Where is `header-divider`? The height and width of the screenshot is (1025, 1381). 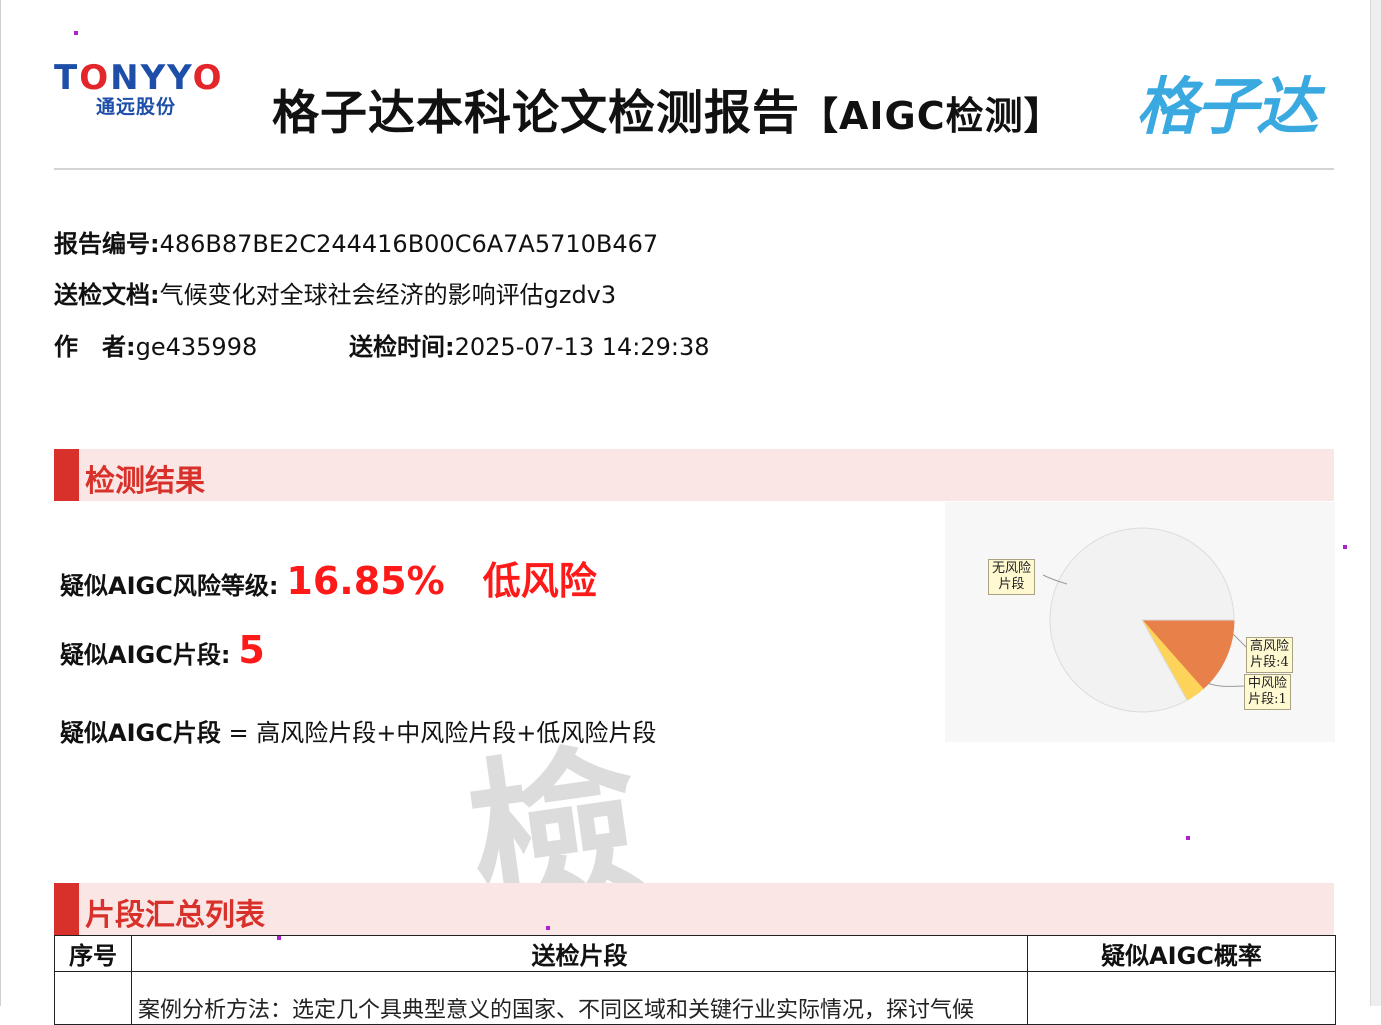 header-divider is located at coordinates (694, 169).